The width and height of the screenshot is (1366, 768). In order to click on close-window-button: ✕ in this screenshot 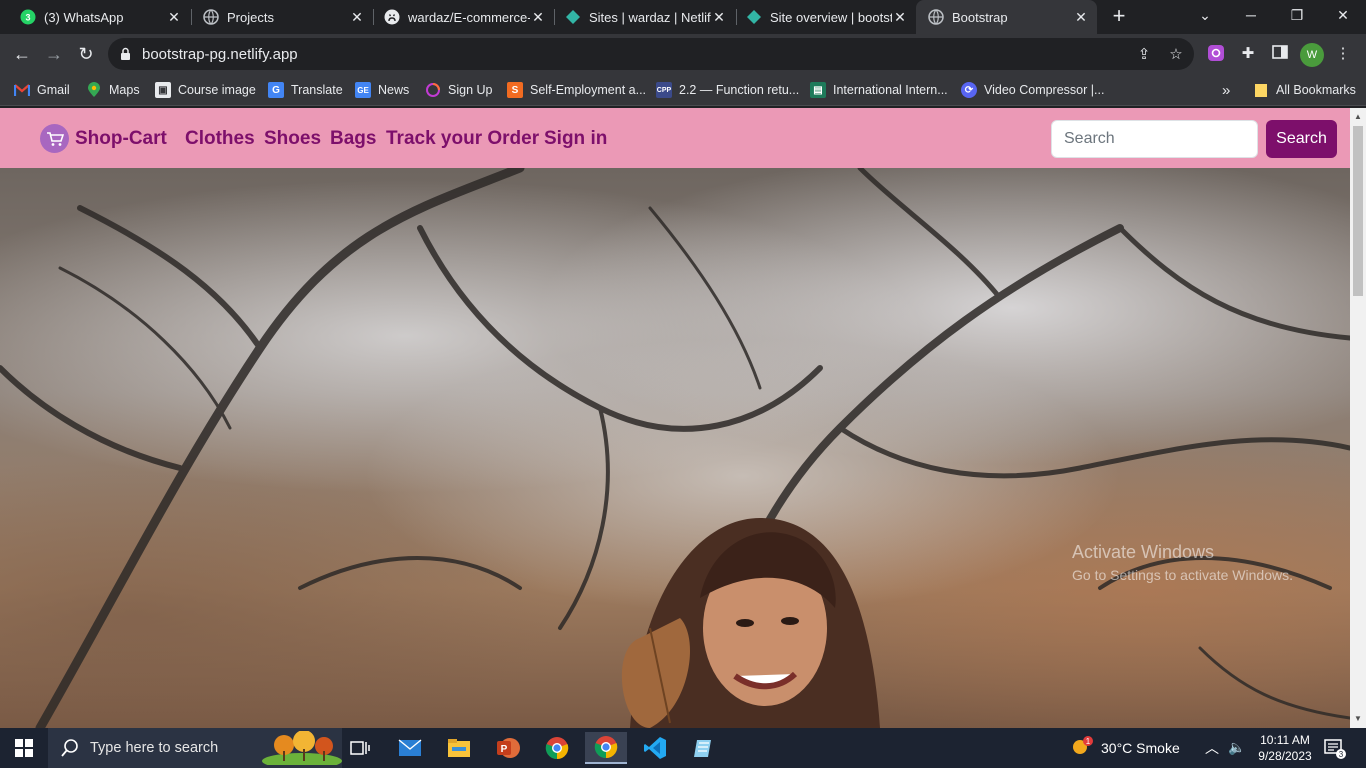, I will do `click(1343, 15)`.